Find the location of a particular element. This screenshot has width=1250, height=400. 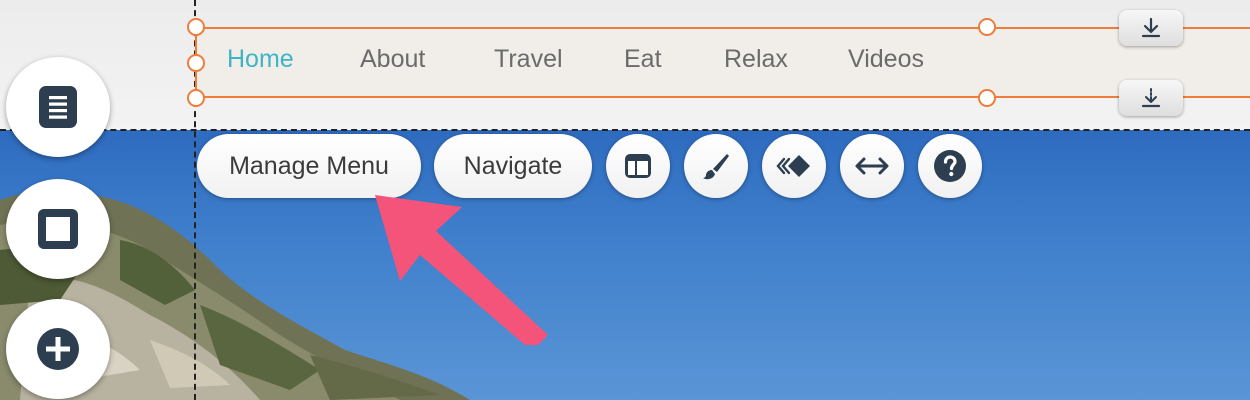

background-button is located at coordinates (58, 229).